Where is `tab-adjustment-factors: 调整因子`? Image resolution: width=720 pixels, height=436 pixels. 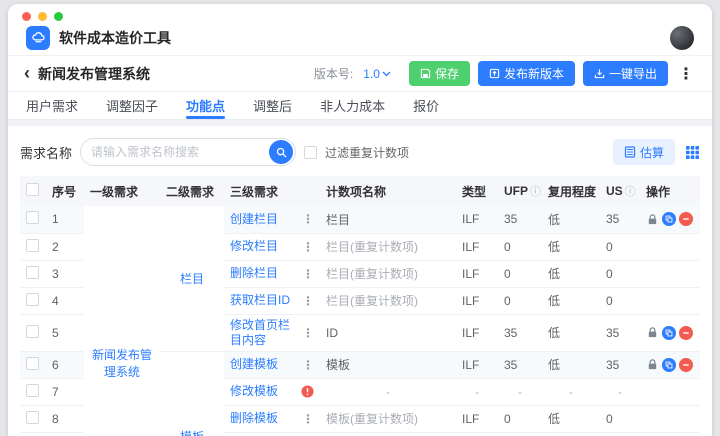
tab-adjustment-factors: 调整因子 is located at coordinates (132, 105).